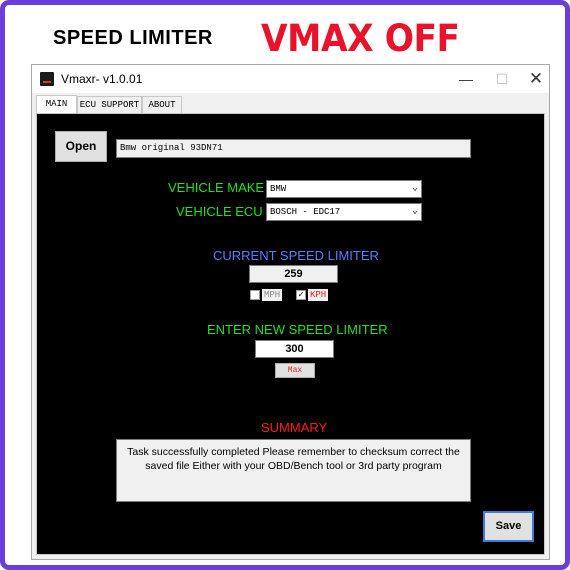 This screenshot has width=570, height=570. I want to click on new-limiter-title: ENTER NEW SPEED LIMITER, so click(297, 329).